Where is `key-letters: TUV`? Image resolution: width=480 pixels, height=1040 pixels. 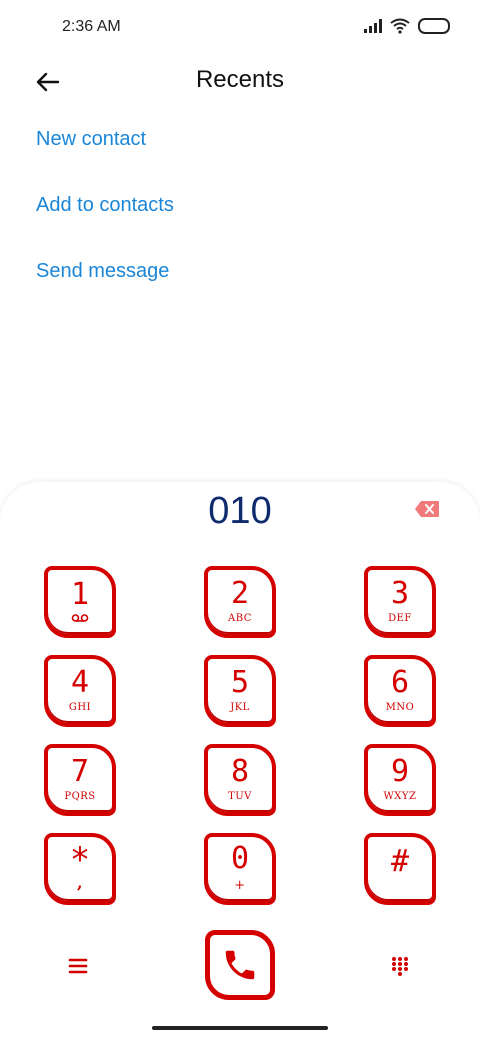
key-letters: TUV is located at coordinates (240, 796).